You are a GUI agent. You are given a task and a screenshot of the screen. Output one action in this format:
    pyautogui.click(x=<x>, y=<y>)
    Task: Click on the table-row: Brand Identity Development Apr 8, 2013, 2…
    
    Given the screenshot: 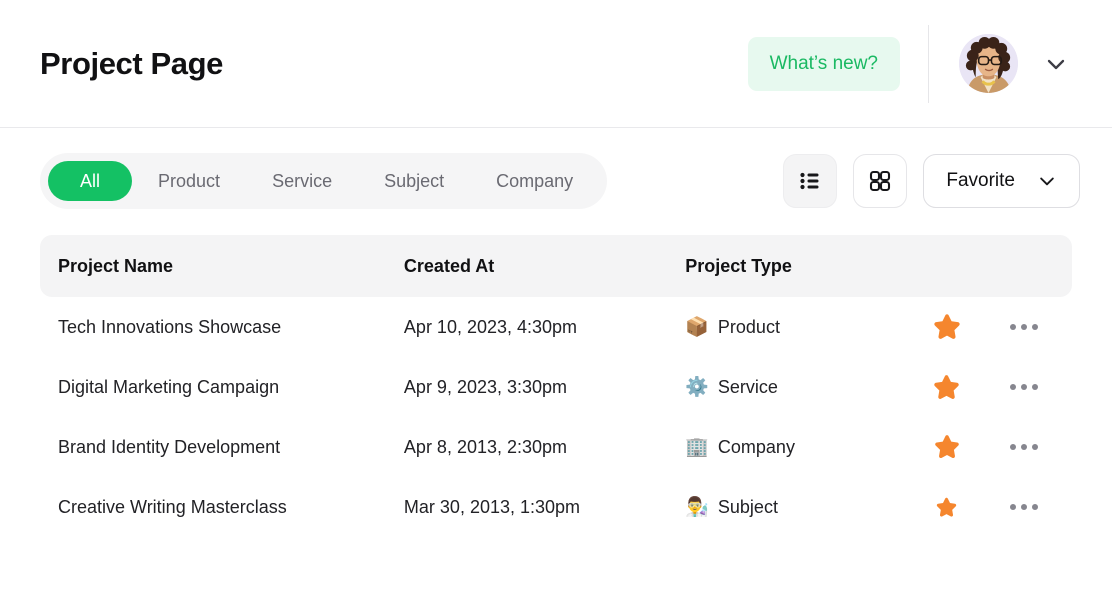 What is the action you would take?
    pyautogui.click(x=556, y=447)
    